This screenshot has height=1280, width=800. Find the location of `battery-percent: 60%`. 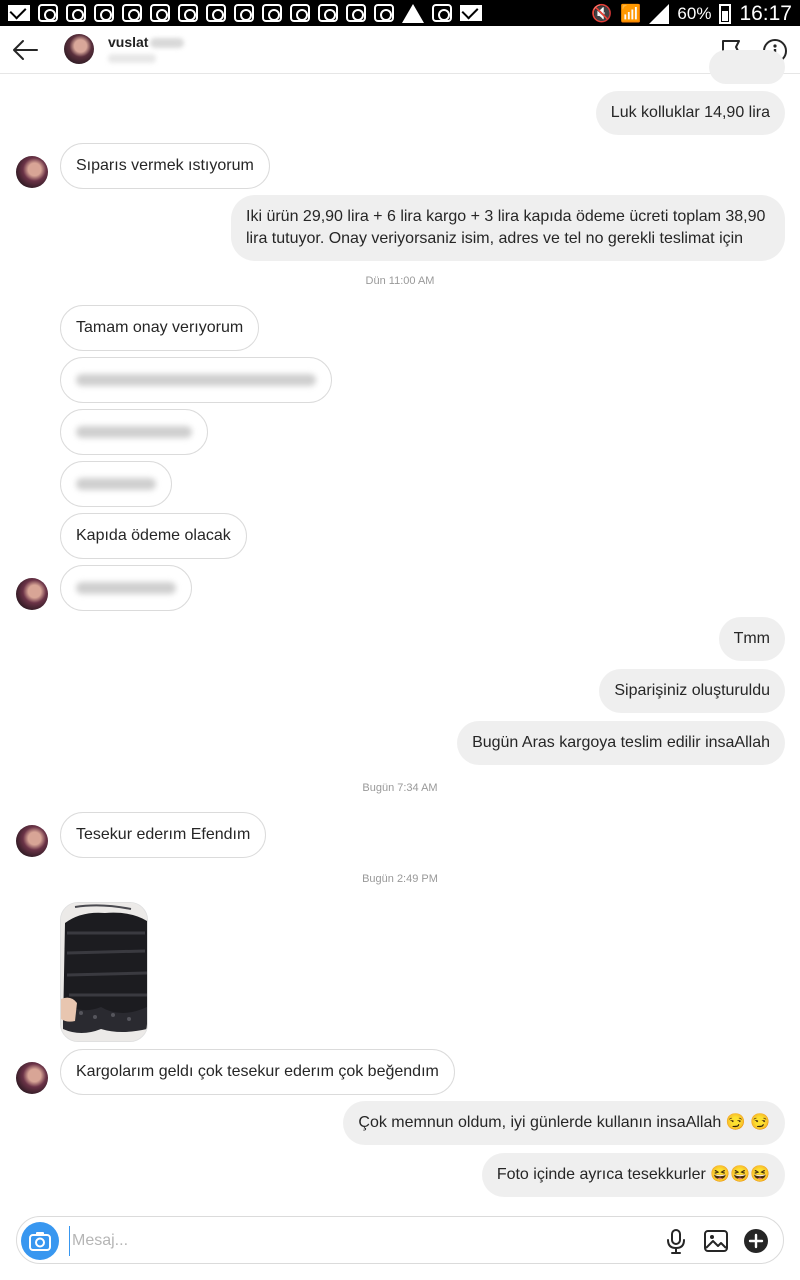

battery-percent: 60% is located at coordinates (694, 13).